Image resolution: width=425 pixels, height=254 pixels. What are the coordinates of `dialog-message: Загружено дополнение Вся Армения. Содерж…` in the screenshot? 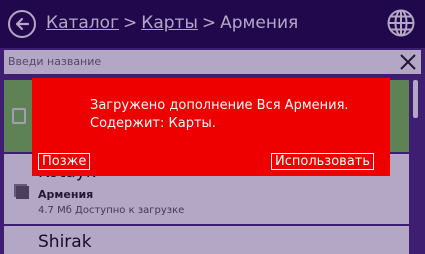 It's located at (219, 115).